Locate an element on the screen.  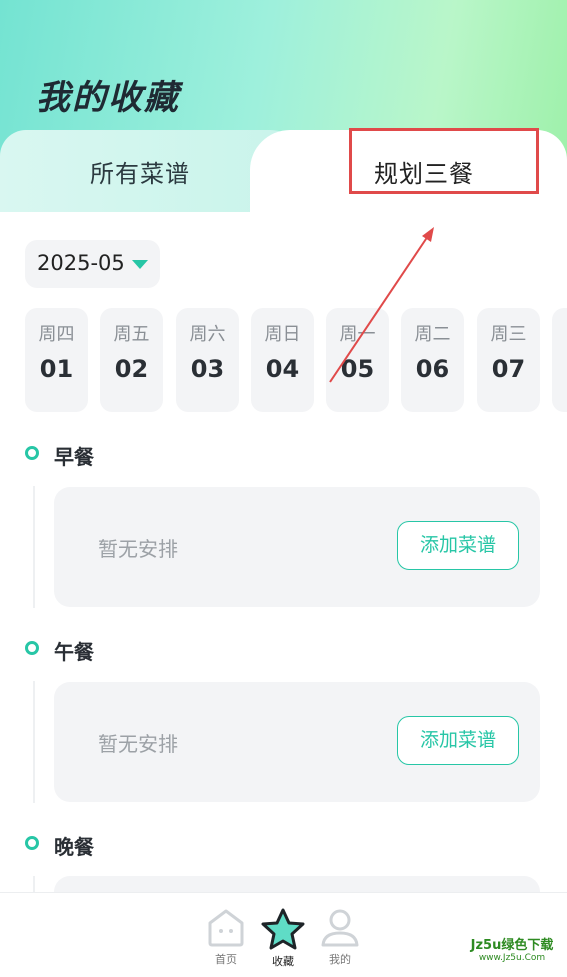
day-date: 03 is located at coordinates (207, 369).